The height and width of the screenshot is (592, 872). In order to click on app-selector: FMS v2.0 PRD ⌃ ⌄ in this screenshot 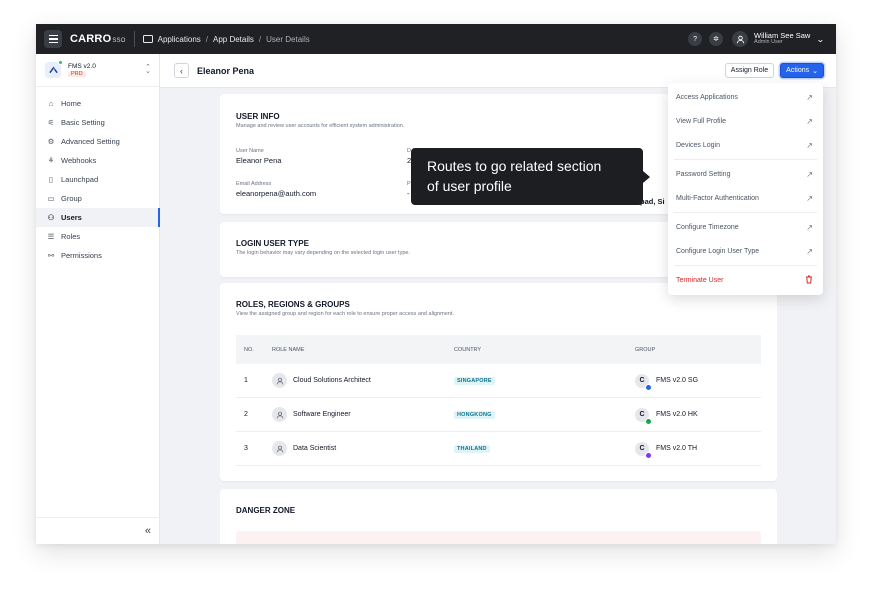, I will do `click(97, 70)`.